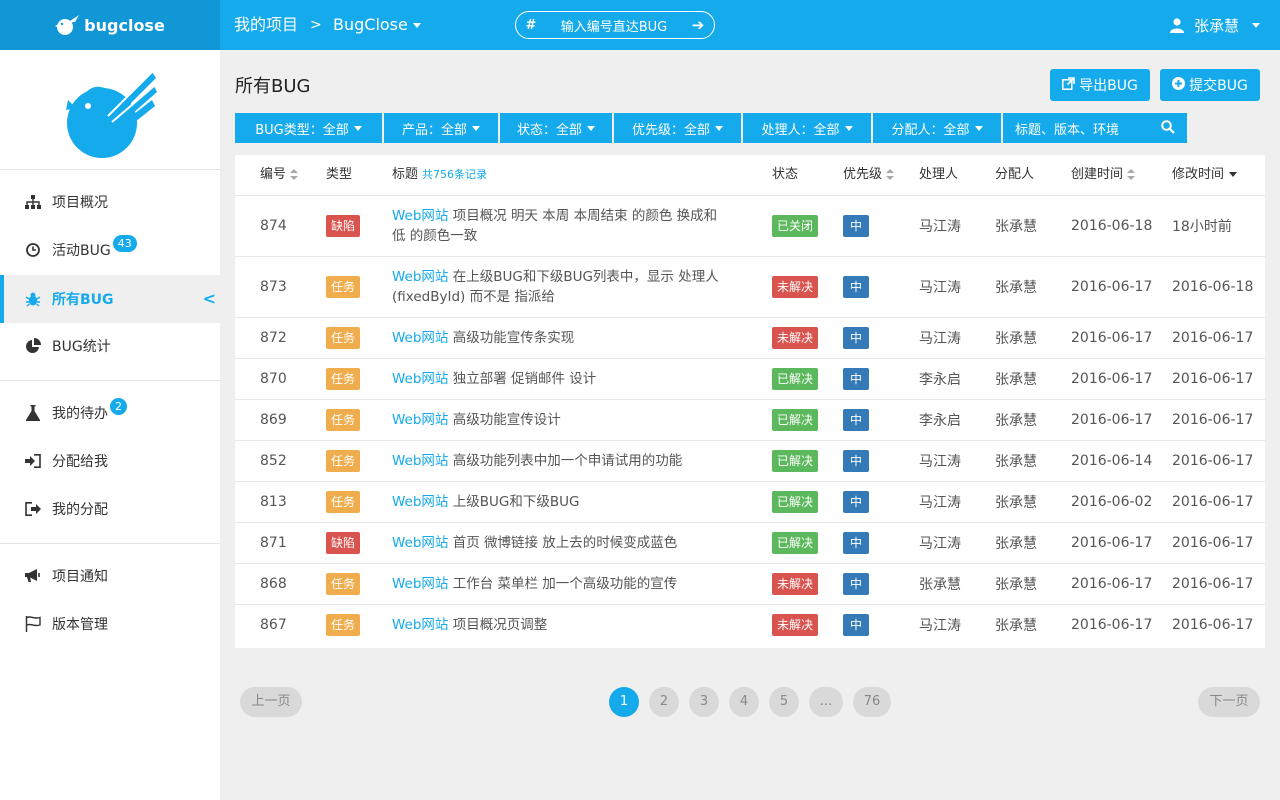  What do you see at coordinates (271, 702) in the screenshot?
I see `prev-page-button: 上一页` at bounding box center [271, 702].